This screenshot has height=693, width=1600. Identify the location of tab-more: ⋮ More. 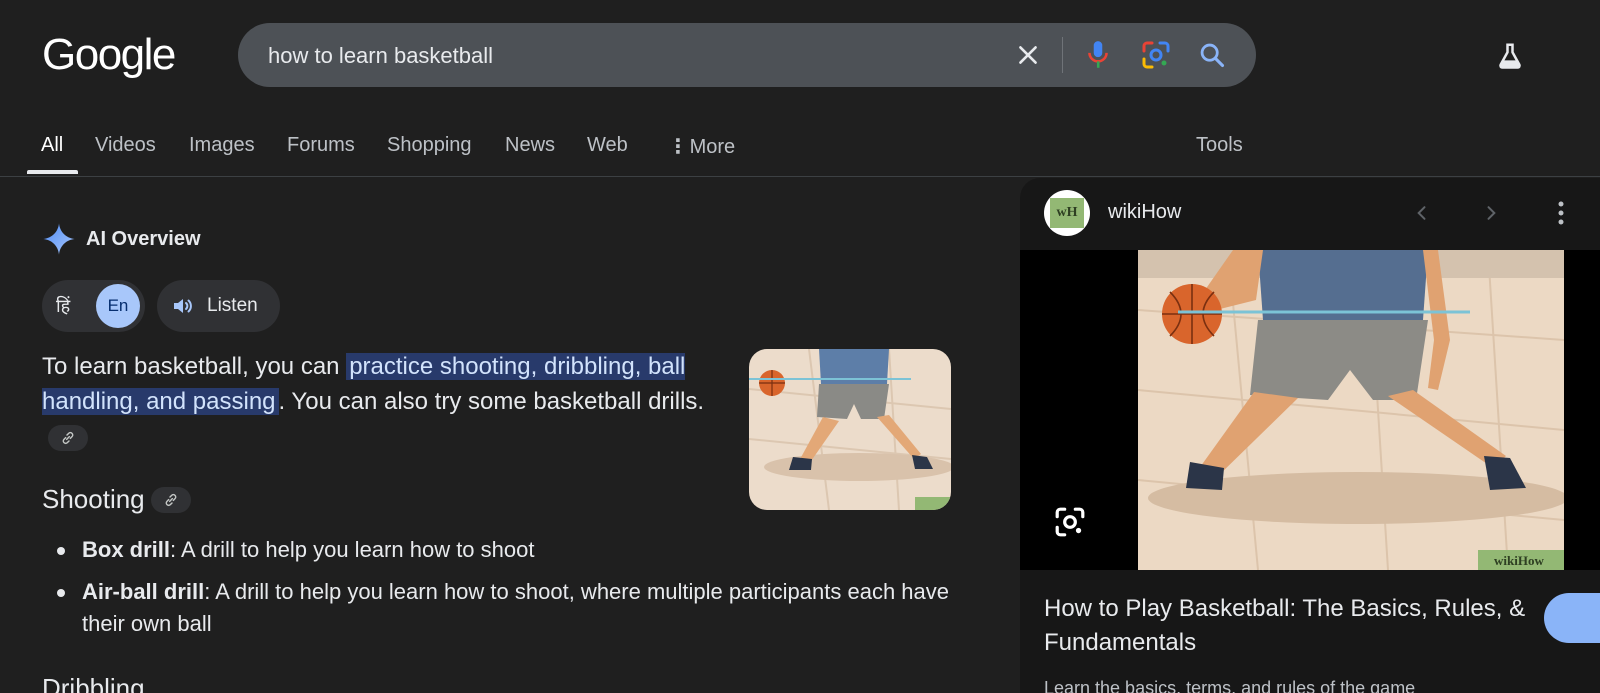
(701, 146).